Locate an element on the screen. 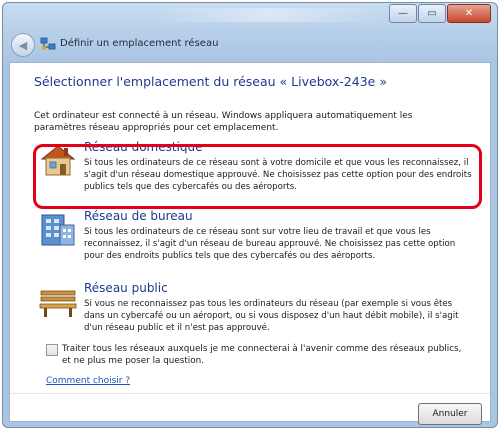  highlight-annotation is located at coordinates (257, 176).